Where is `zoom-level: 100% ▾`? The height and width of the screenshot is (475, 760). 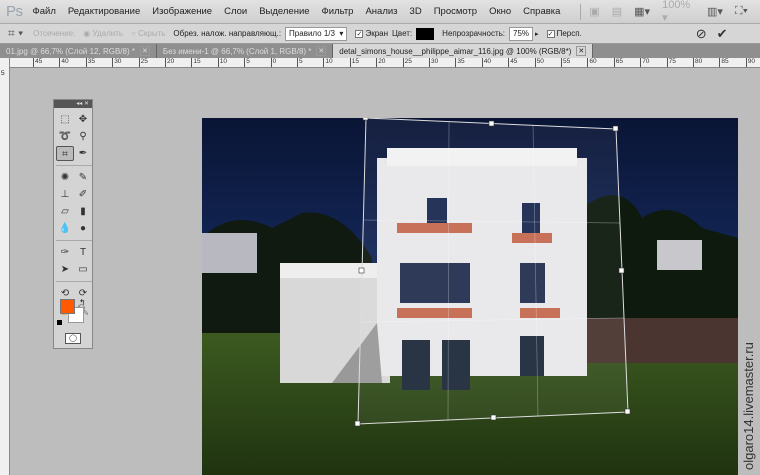 zoom-level: 100% ▾ is located at coordinates (678, 12).